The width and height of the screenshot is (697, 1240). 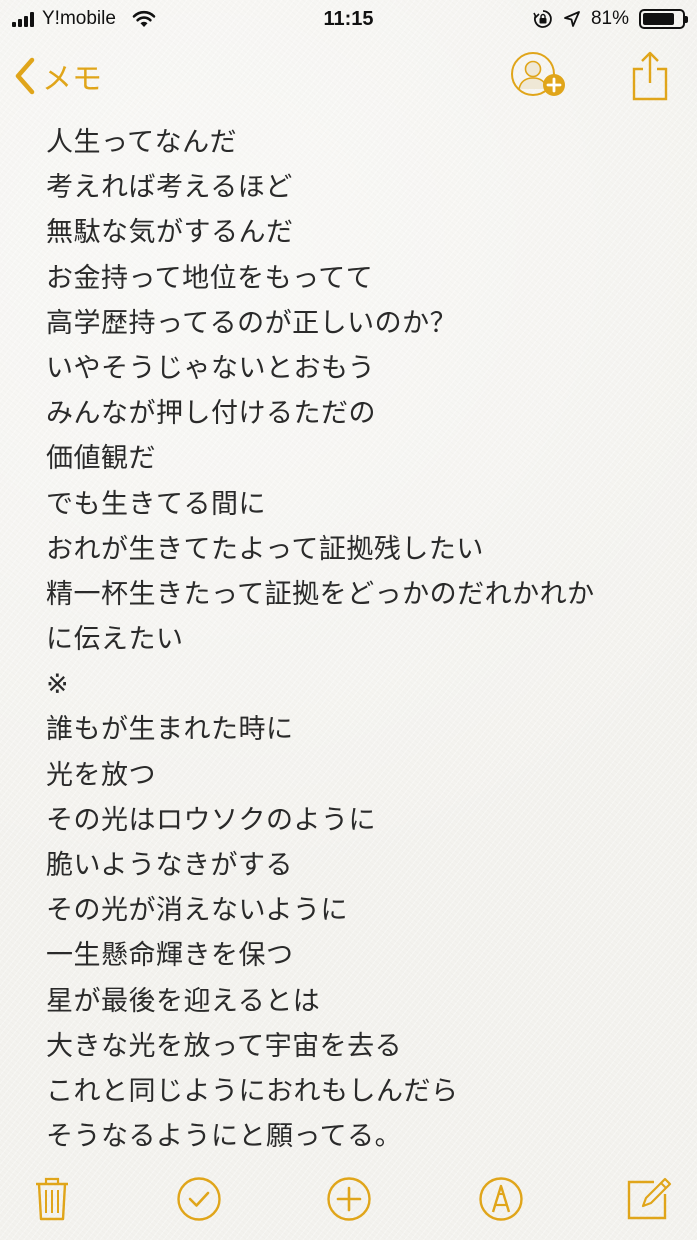 I want to click on back-label: メモ, so click(x=72, y=79).